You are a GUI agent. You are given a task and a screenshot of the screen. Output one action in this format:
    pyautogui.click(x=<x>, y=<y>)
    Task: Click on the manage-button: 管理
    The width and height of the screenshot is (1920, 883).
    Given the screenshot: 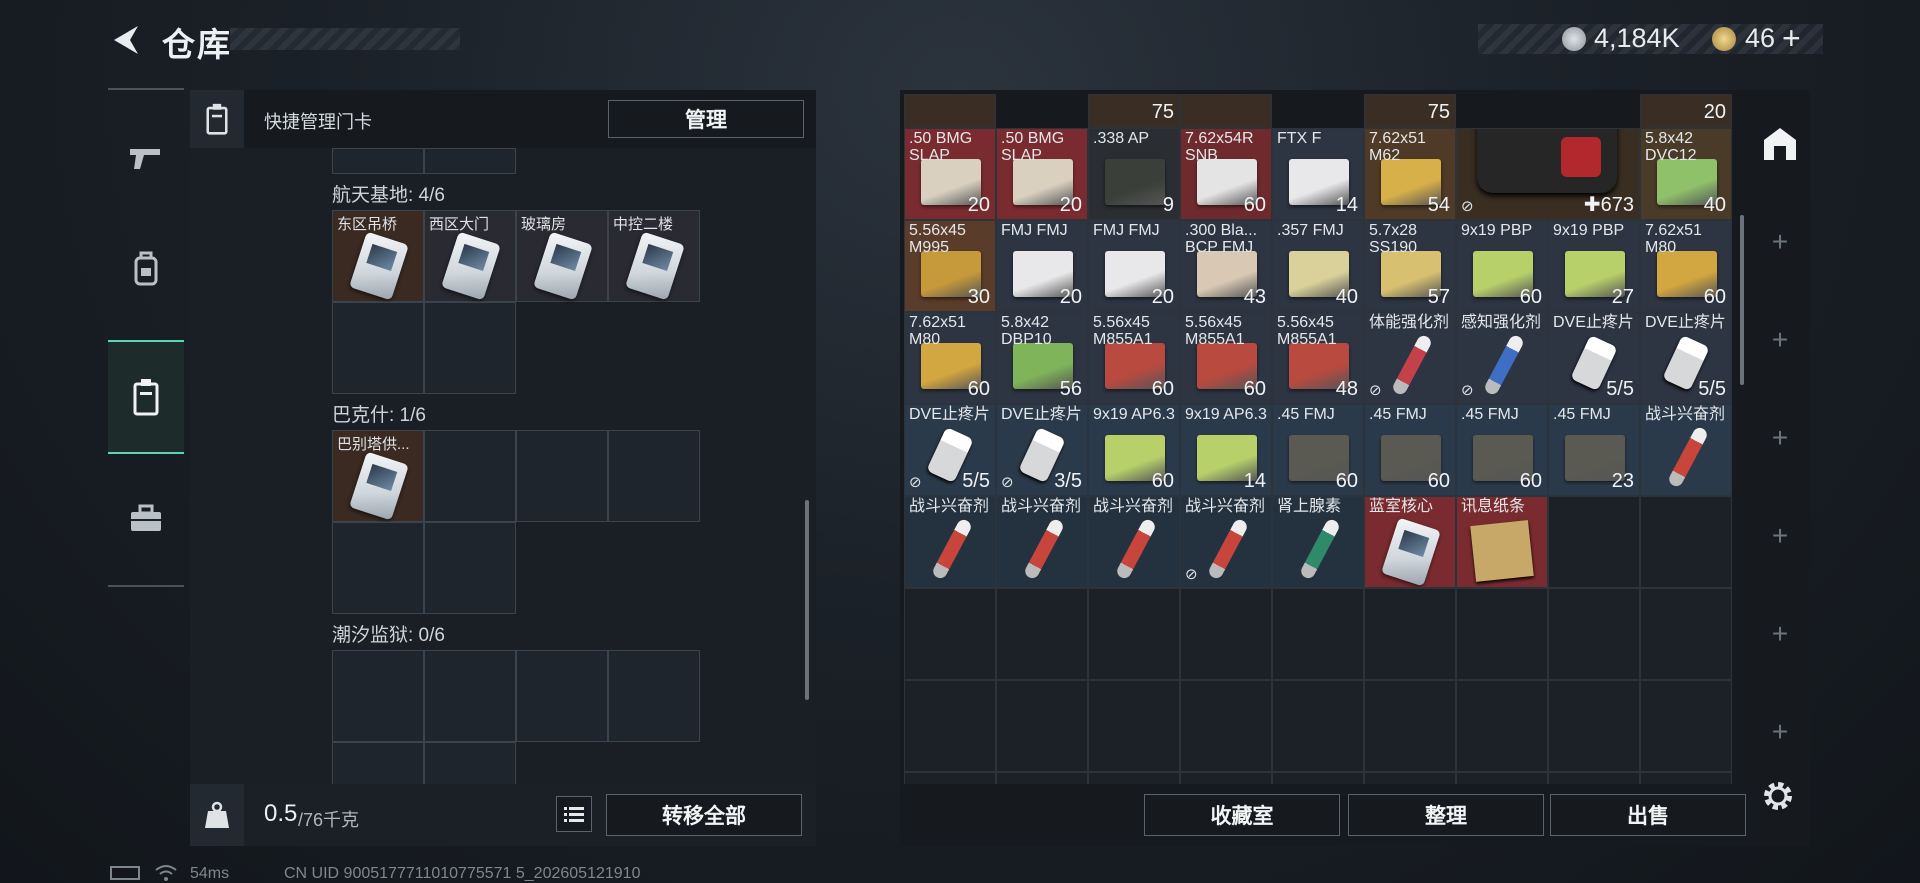 What is the action you would take?
    pyautogui.click(x=706, y=119)
    